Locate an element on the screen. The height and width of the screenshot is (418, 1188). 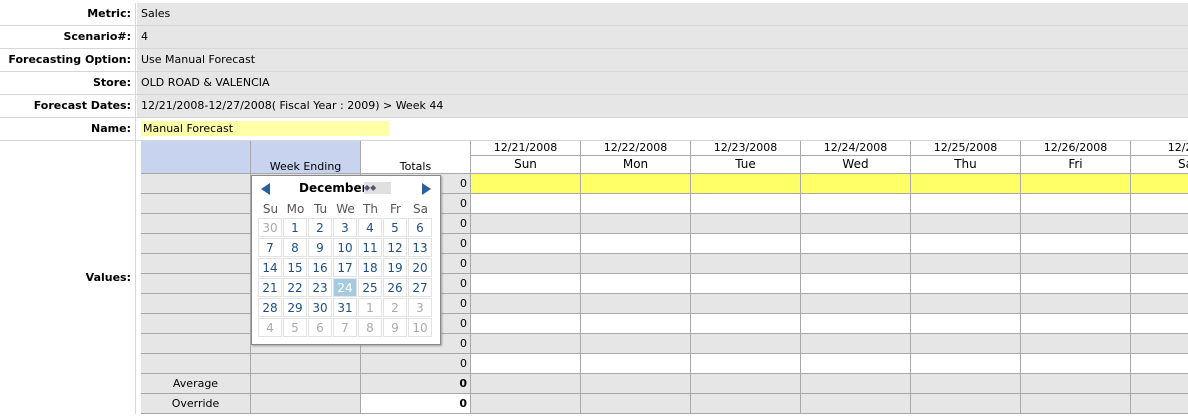
next-month-arrow-icon is located at coordinates (426, 189).